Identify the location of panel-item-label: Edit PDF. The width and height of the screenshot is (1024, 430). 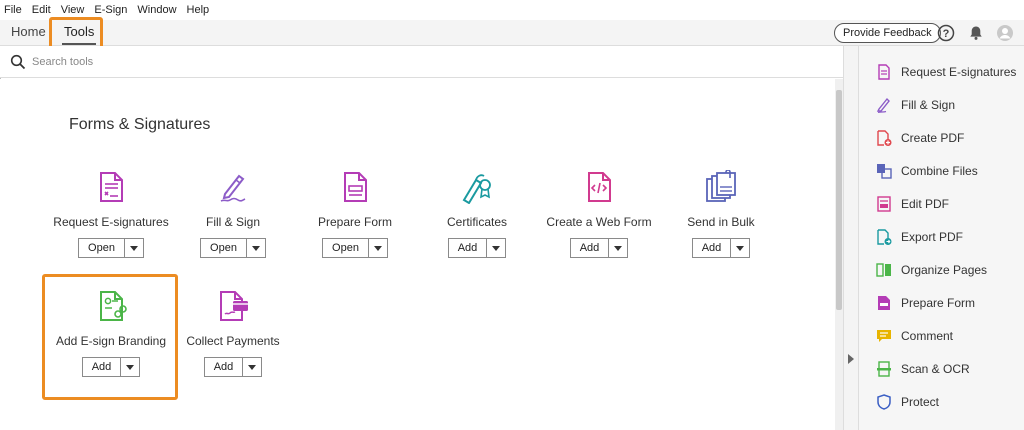
(925, 204).